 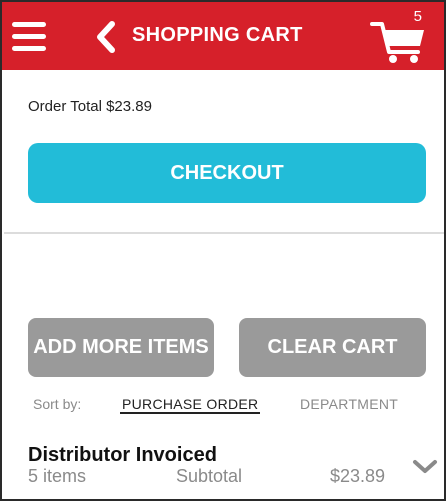 I want to click on chevron-down-icon, so click(x=425, y=467).